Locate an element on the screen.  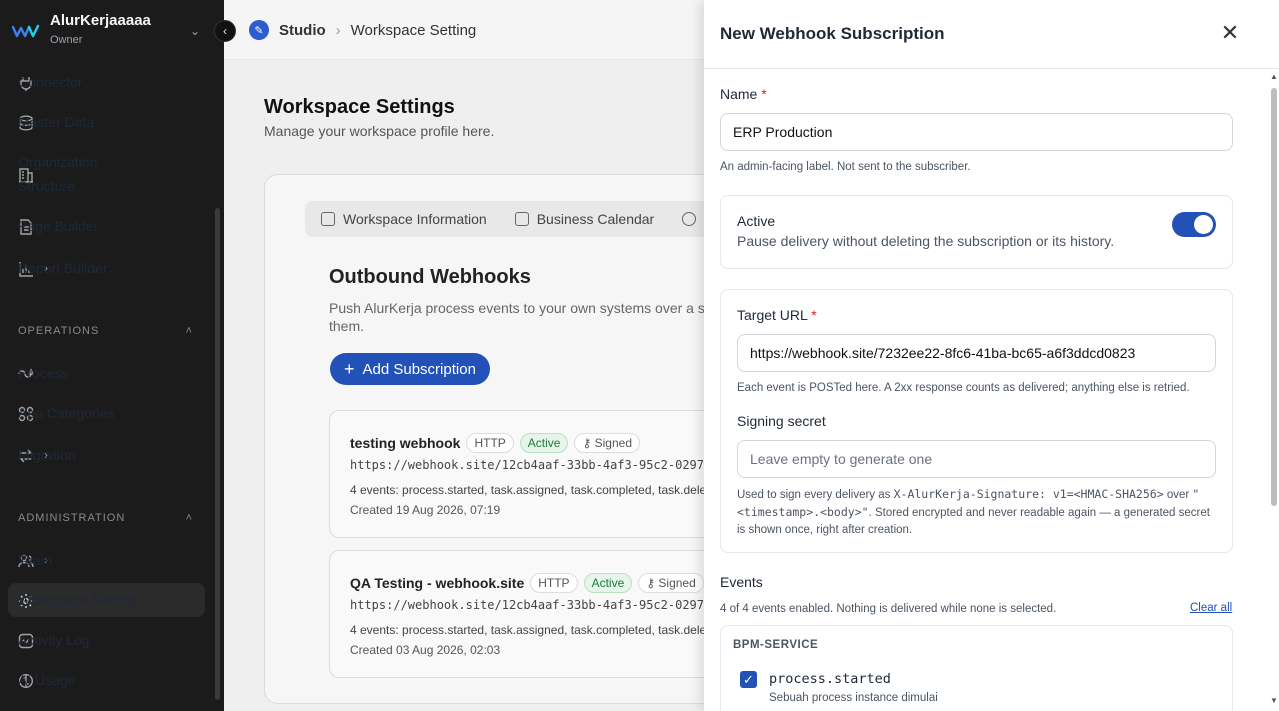
breadcrumb-root: Studio is located at coordinates (302, 30).